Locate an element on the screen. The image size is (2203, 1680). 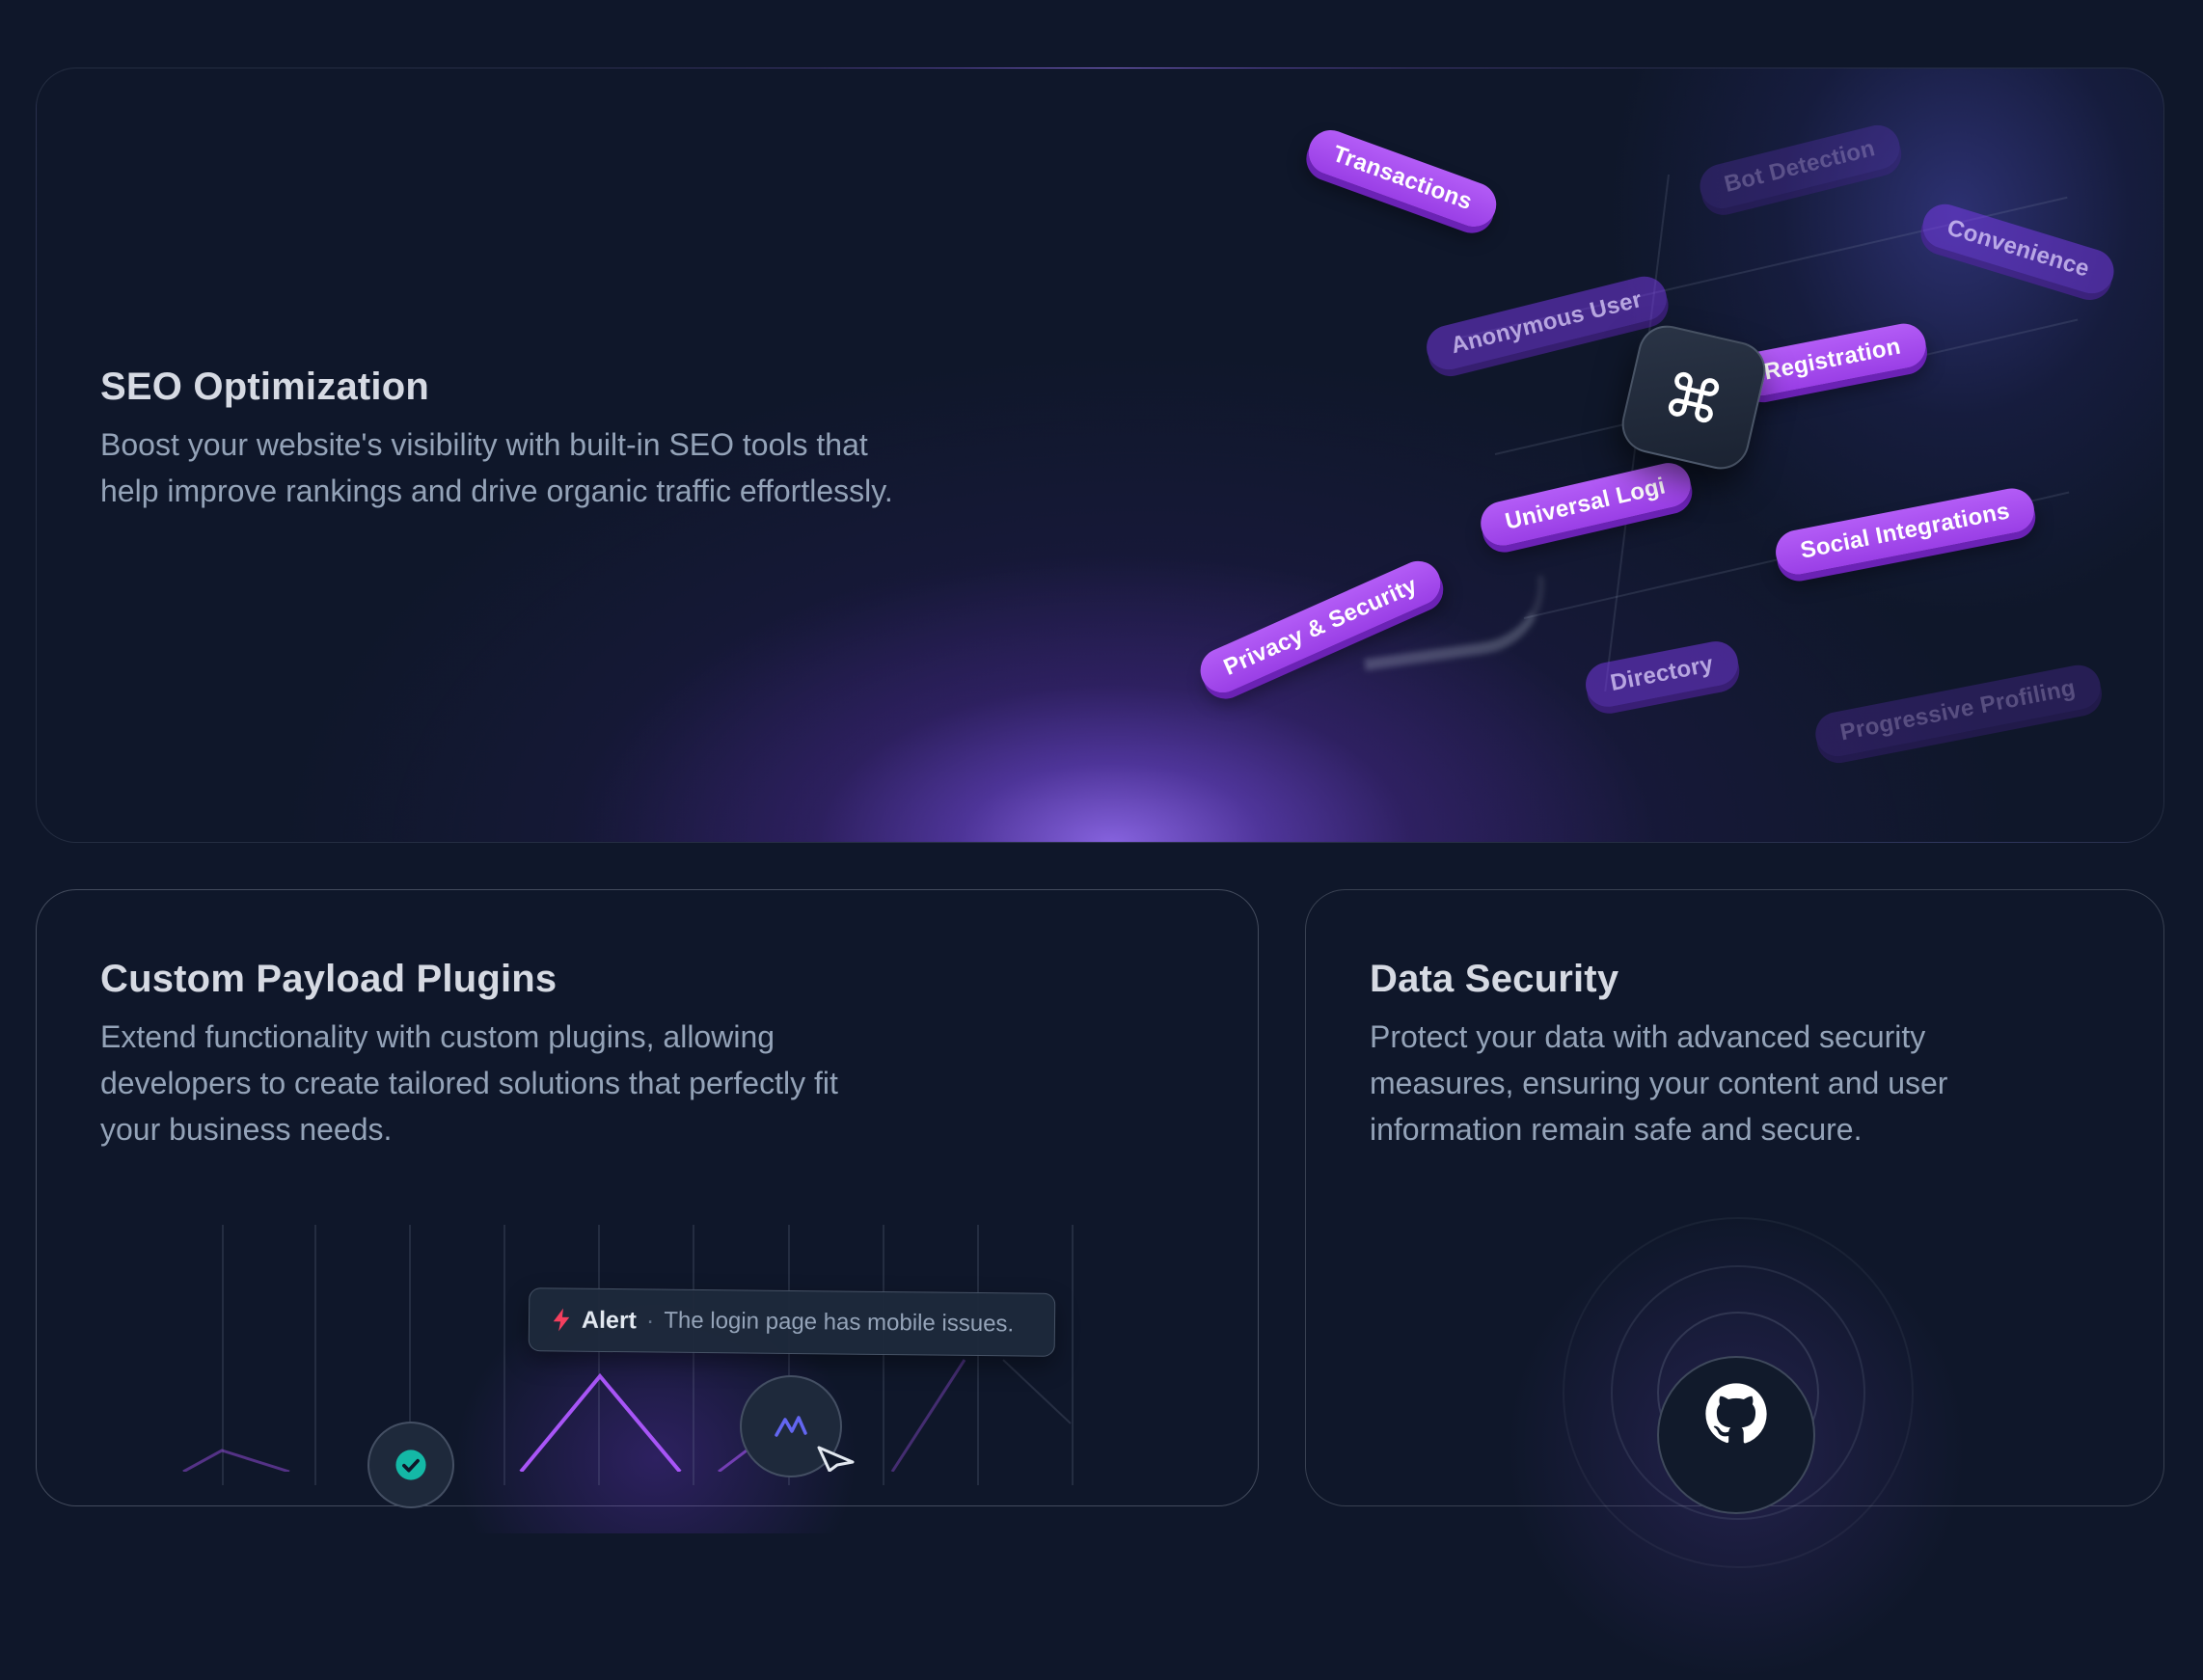
plugins-title: Custom Payload Plugins is located at coordinates (329, 979).